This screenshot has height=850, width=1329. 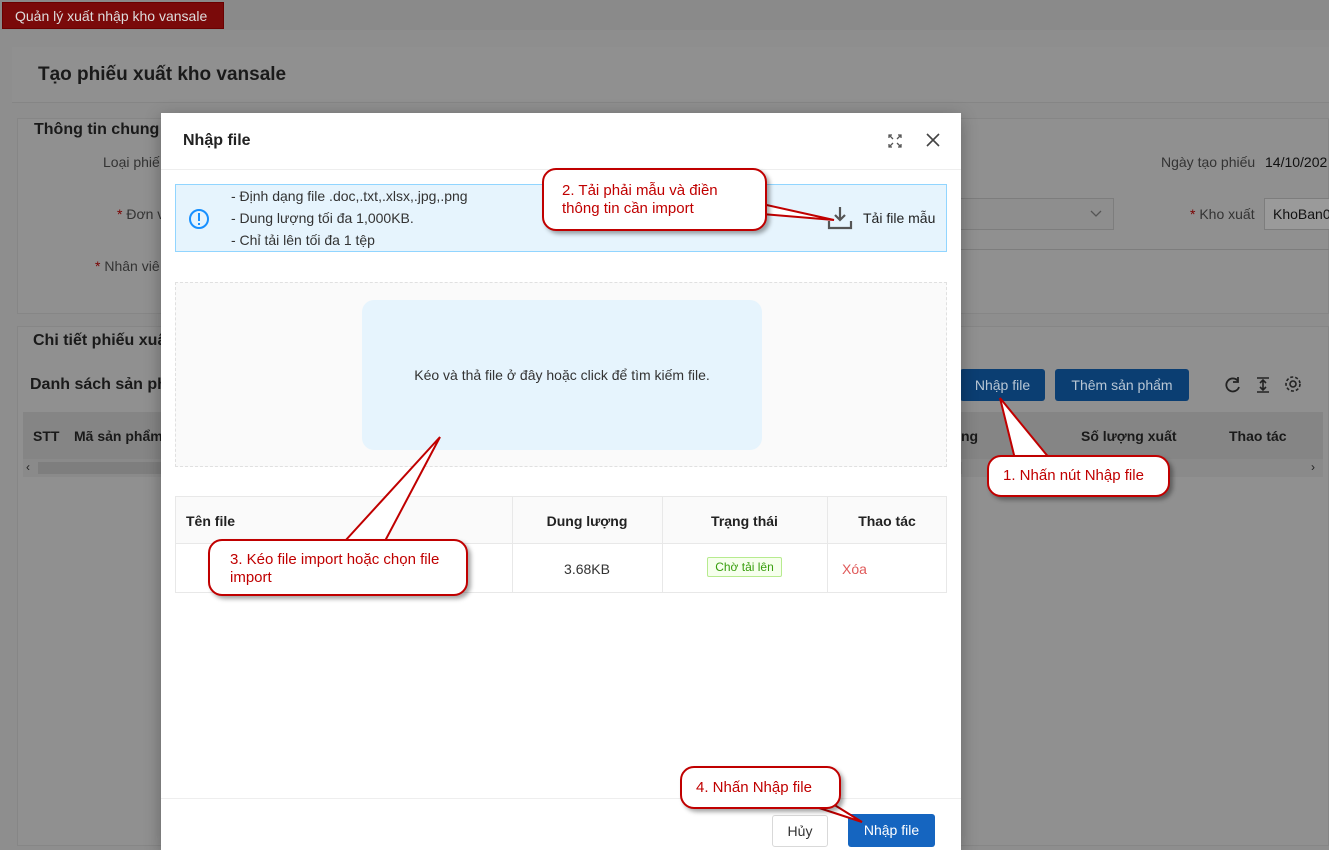 What do you see at coordinates (338, 567) in the screenshot?
I see `callout-step3: 3. Kéo file import hoặc chọn file import` at bounding box center [338, 567].